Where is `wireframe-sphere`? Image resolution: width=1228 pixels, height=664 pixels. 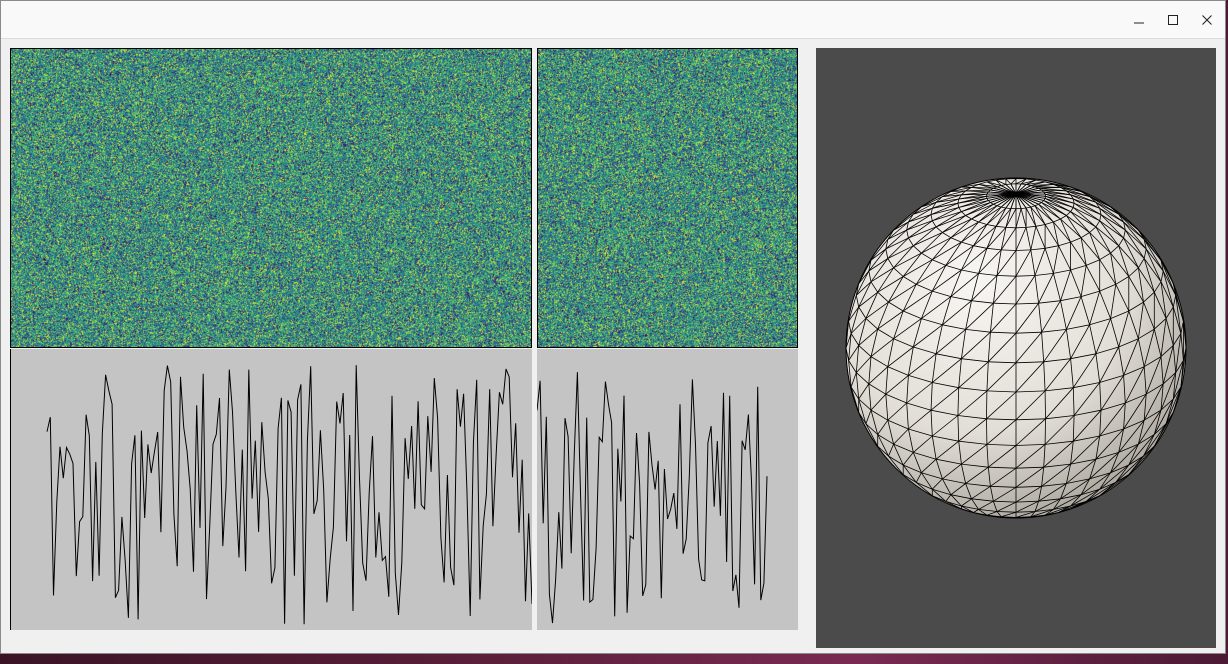 wireframe-sphere is located at coordinates (1016, 348).